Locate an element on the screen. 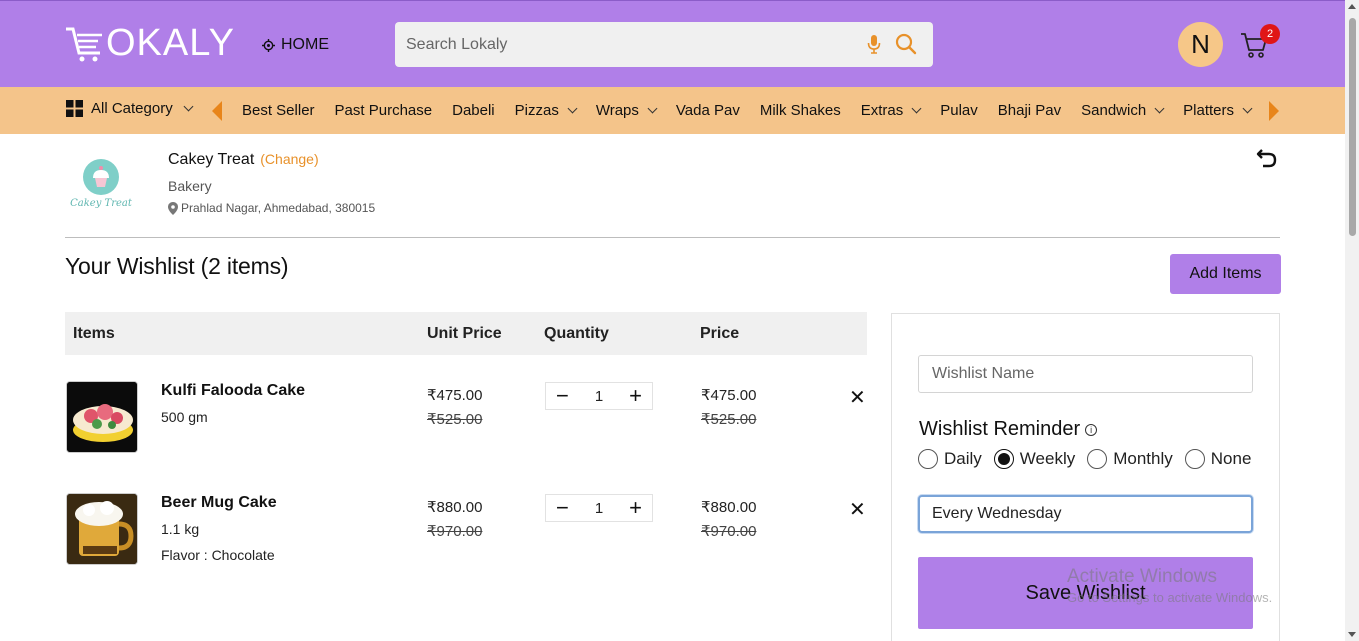 The height and width of the screenshot is (641, 1359). cart-count-badge: 2 is located at coordinates (1270, 34).